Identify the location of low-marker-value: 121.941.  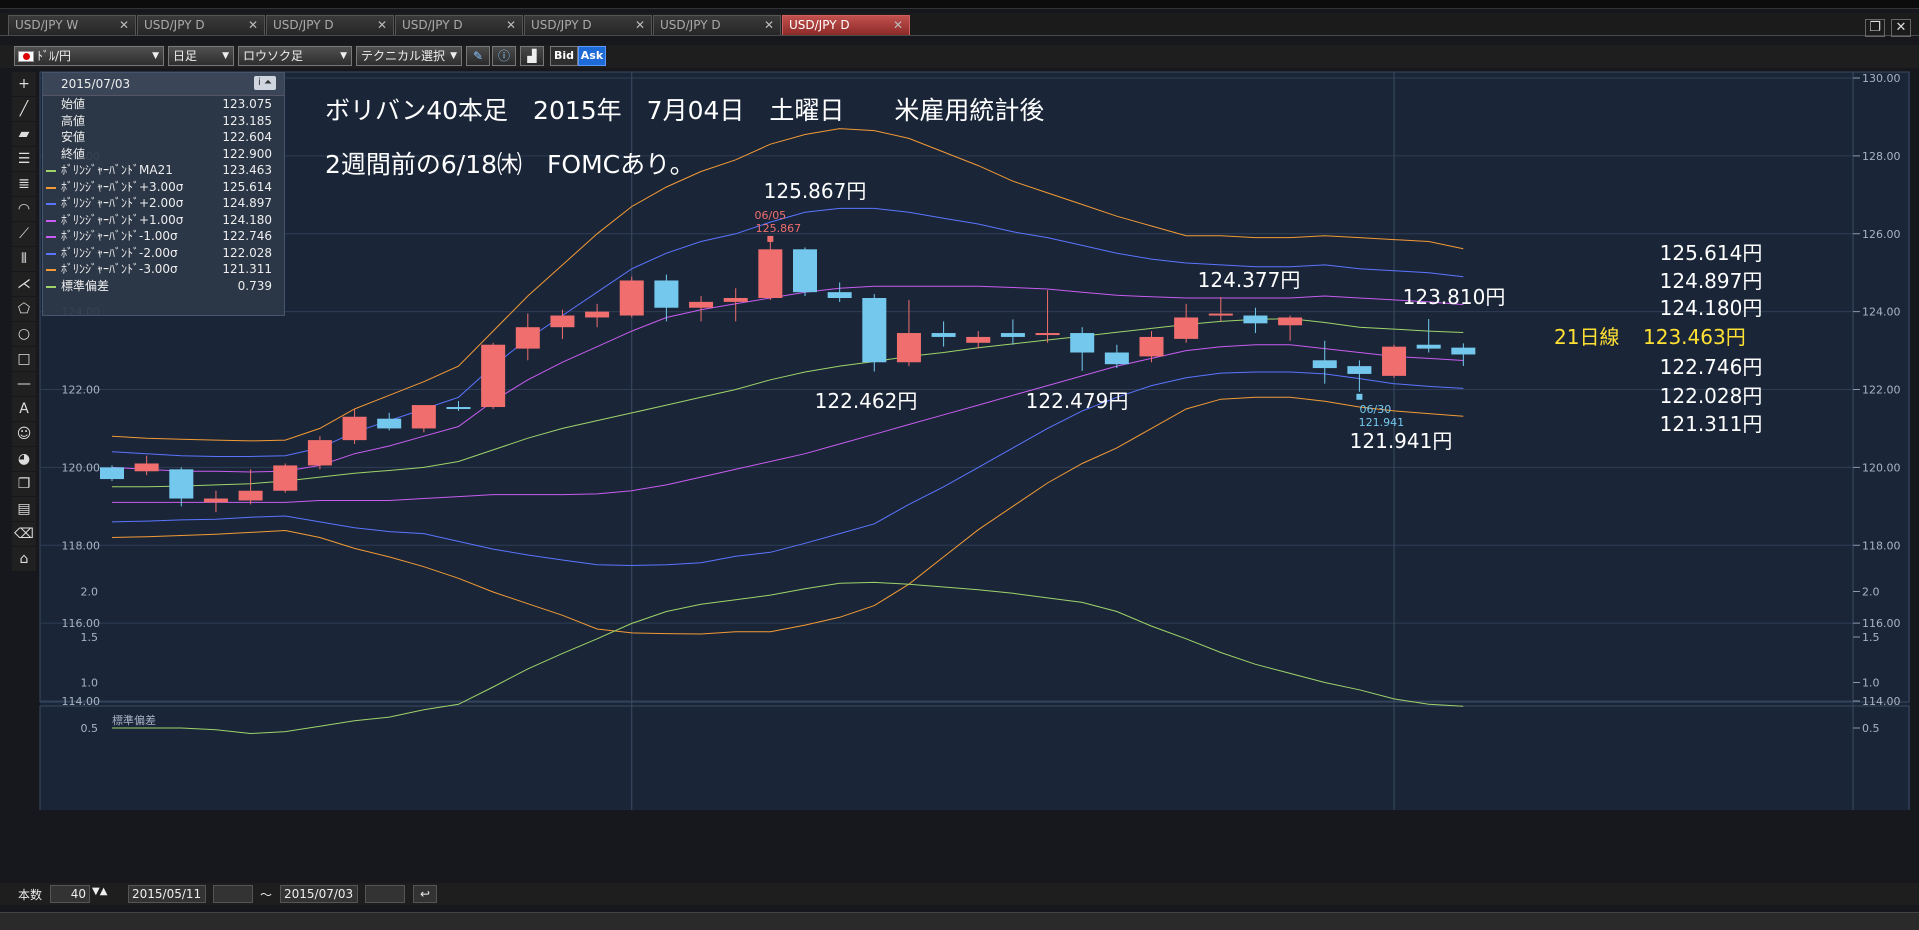
(1382, 422).